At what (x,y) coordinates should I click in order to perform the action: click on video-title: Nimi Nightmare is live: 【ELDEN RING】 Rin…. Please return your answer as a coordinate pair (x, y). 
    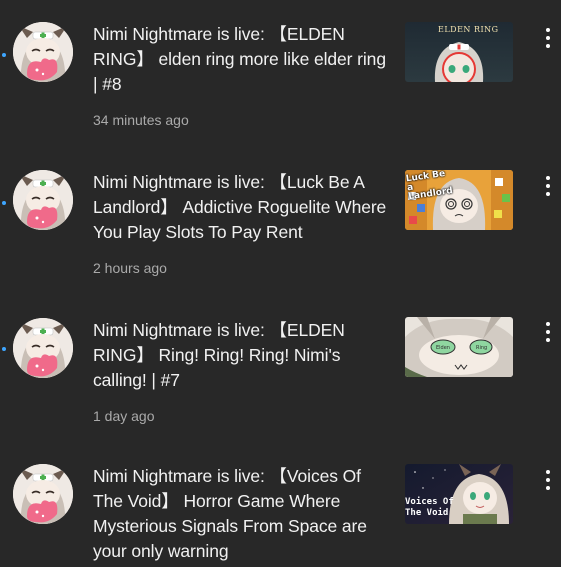
    Looking at the image, I should click on (241, 355).